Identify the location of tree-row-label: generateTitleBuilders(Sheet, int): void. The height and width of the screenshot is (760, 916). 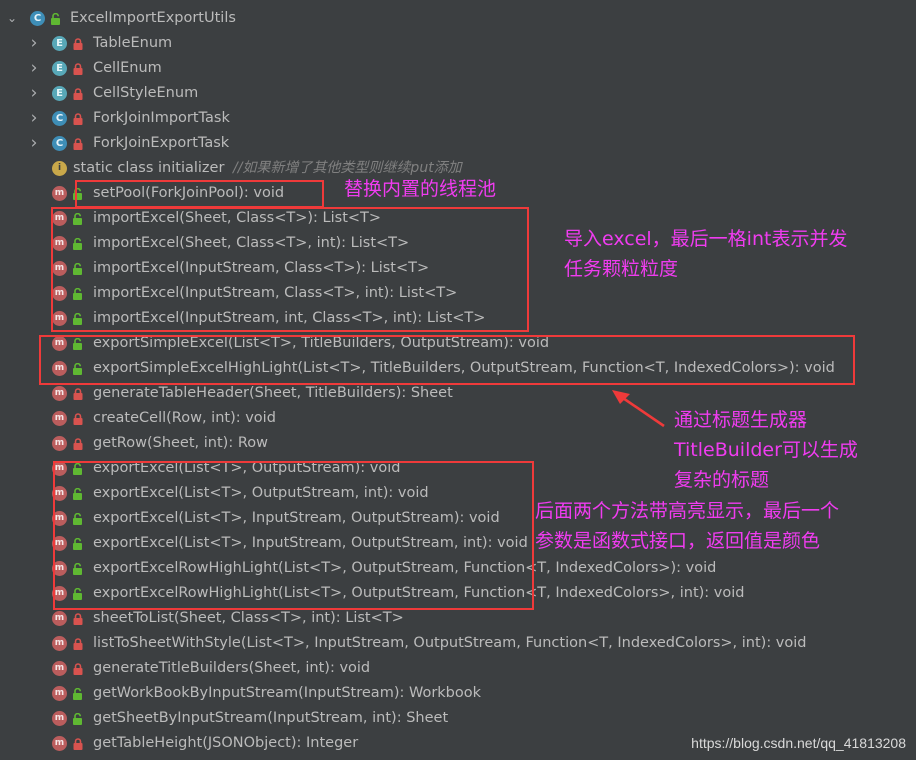
(232, 668).